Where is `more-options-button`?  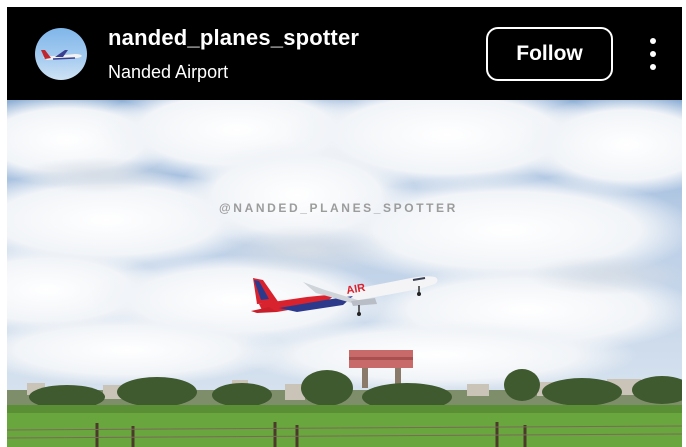
more-options-button is located at coordinates (653, 54).